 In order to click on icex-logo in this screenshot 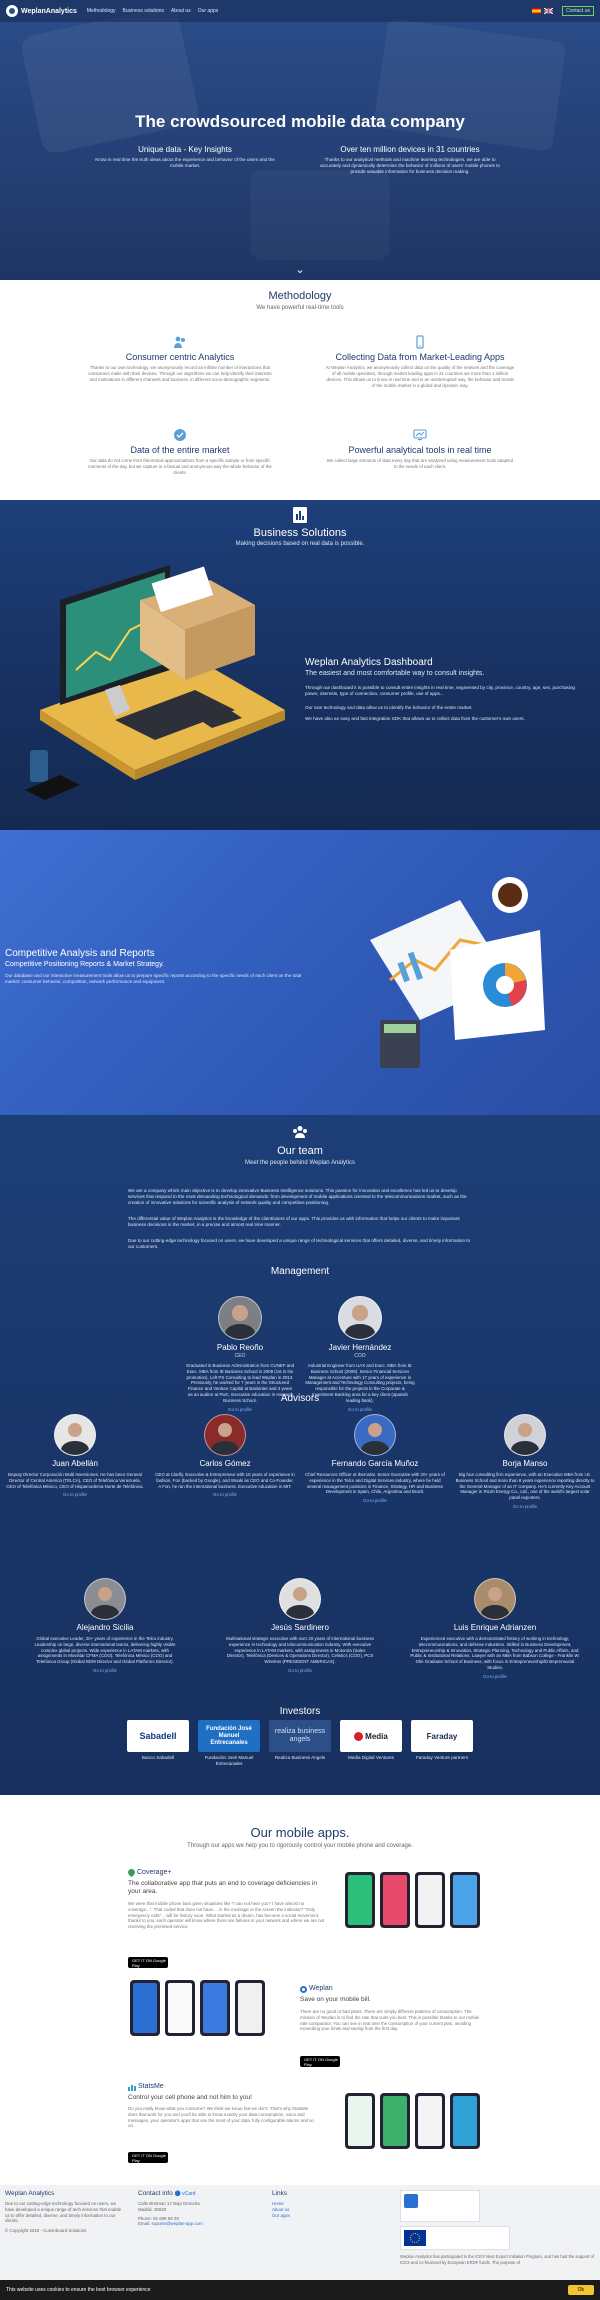, I will do `click(440, 2206)`.